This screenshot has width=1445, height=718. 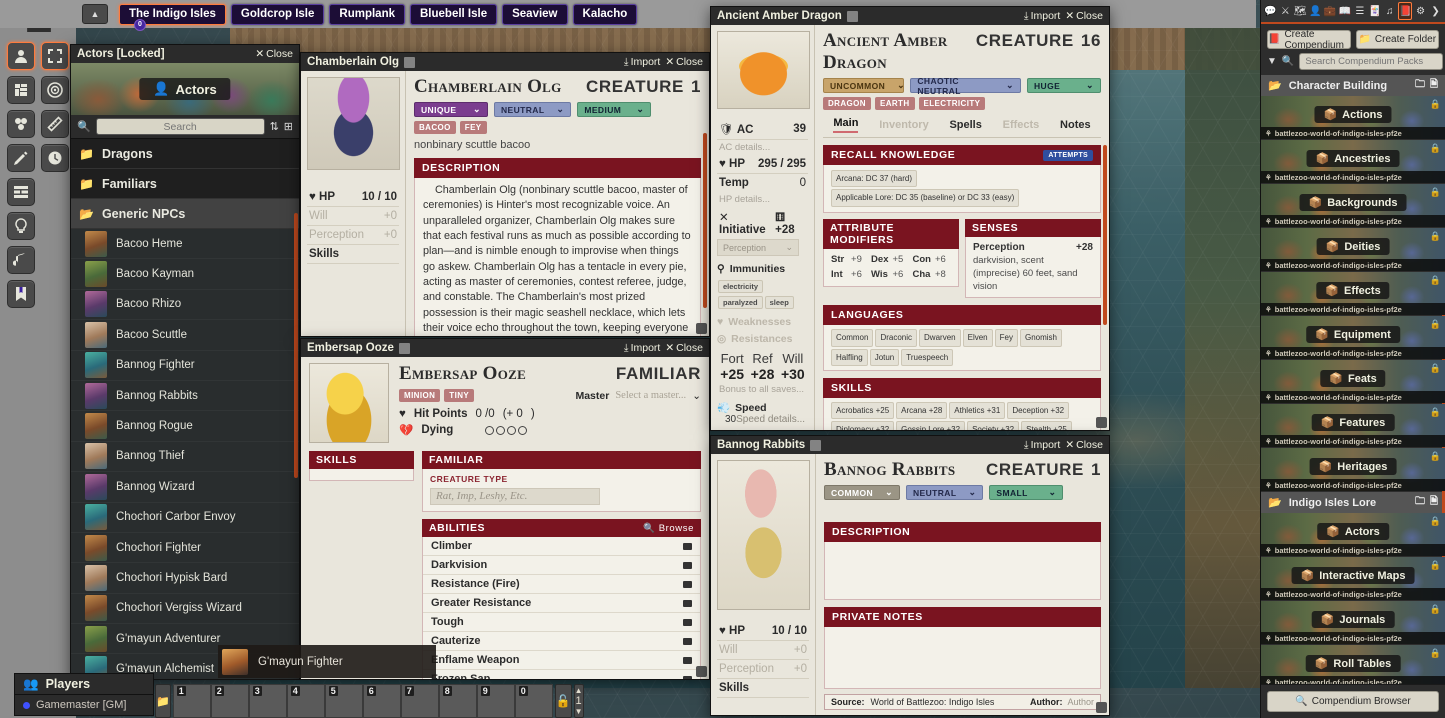 I want to click on rolltables-icon: ☰, so click(x=1359, y=11).